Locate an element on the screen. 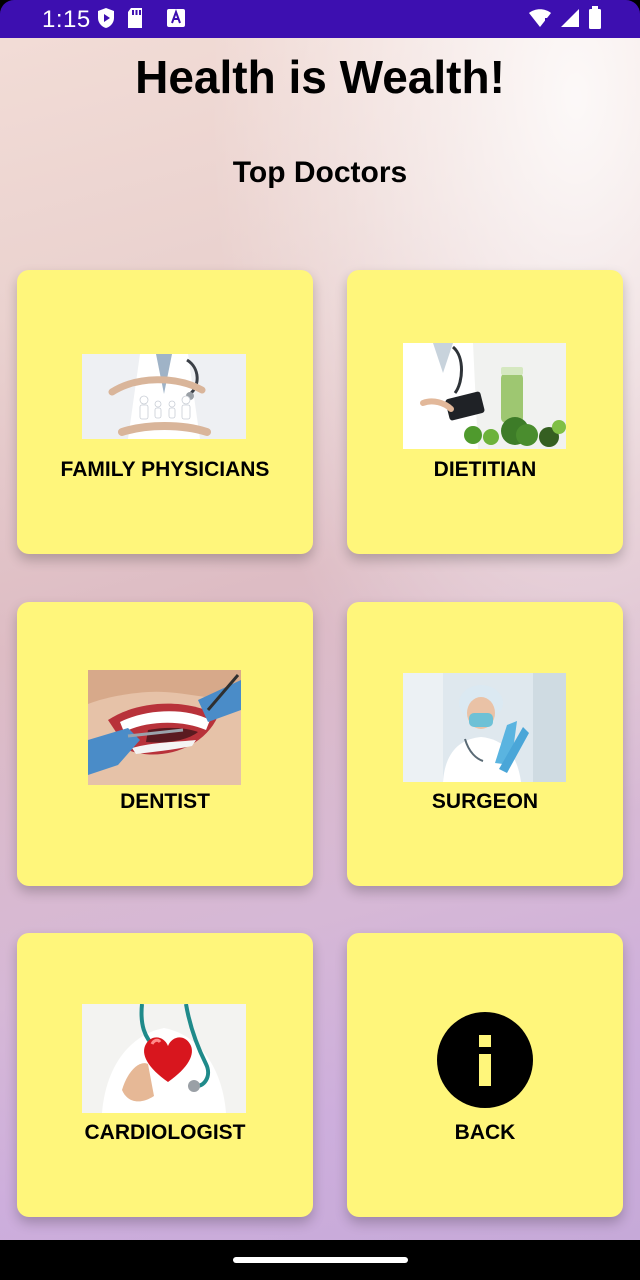 This screenshot has height=1280, width=640. dentist-card: DENTIST is located at coordinates (165, 744).